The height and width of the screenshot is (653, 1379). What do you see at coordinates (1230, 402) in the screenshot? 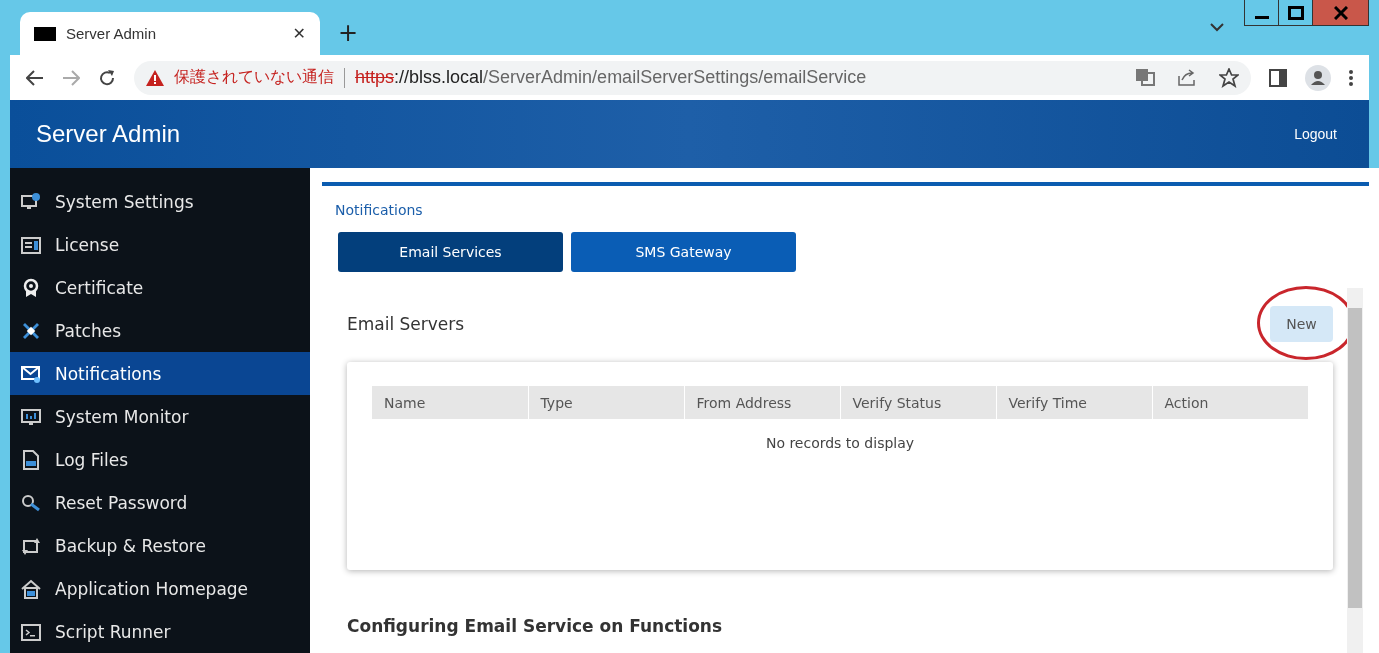
I see `column-header: Action` at bounding box center [1230, 402].